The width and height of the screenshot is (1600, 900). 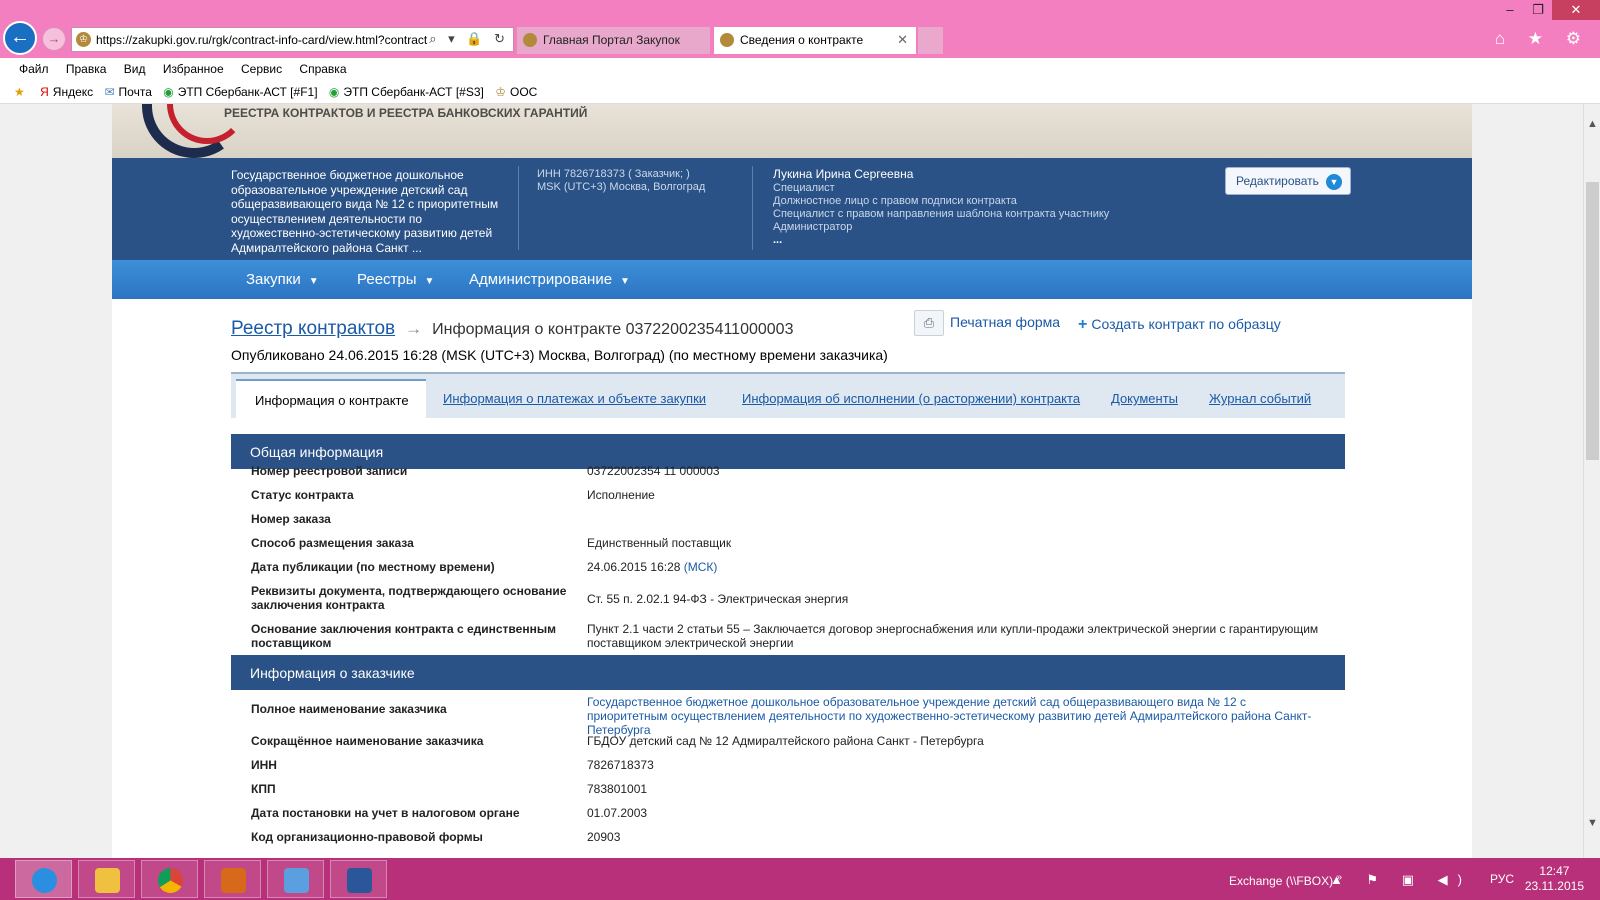 I want to click on tab-main-portal: Главная Портал Закупок, so click(x=613, y=40).